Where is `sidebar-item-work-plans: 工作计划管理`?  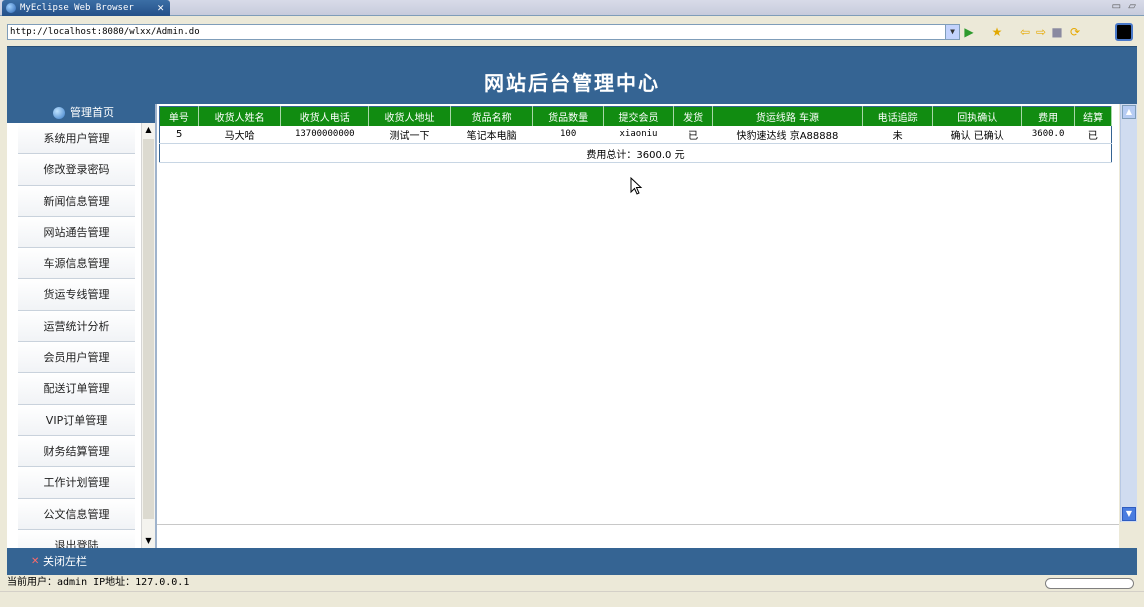
sidebar-item-work-plans: 工作计划管理 is located at coordinates (76, 483).